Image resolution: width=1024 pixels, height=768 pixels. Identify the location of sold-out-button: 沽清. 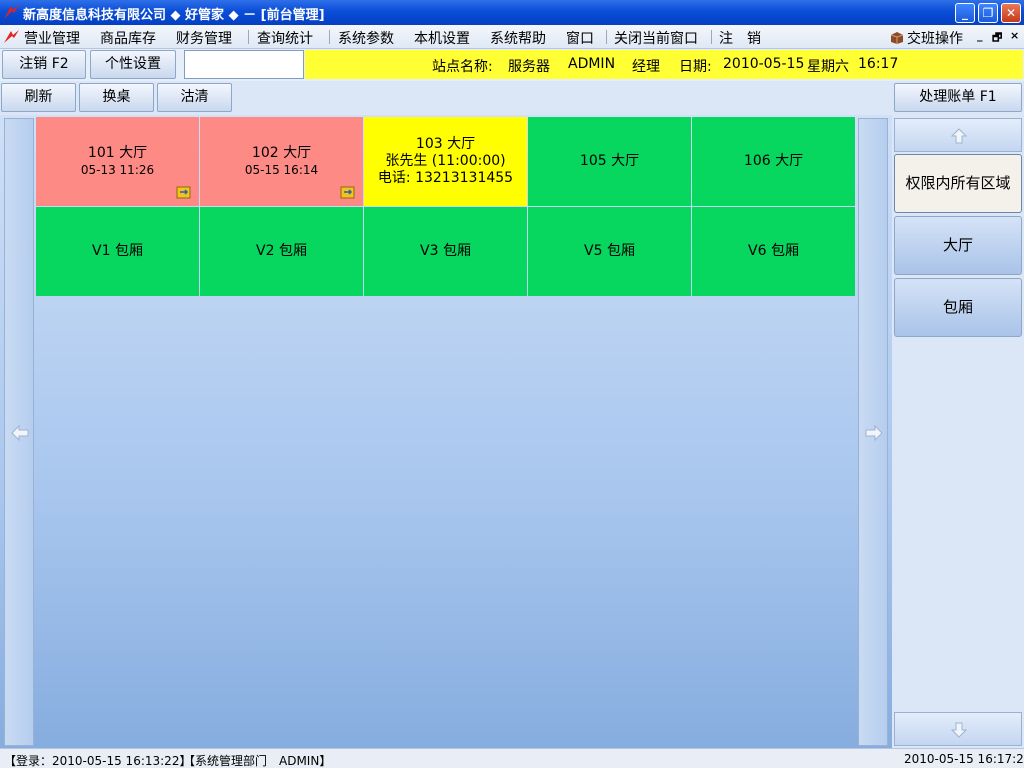
(194, 97).